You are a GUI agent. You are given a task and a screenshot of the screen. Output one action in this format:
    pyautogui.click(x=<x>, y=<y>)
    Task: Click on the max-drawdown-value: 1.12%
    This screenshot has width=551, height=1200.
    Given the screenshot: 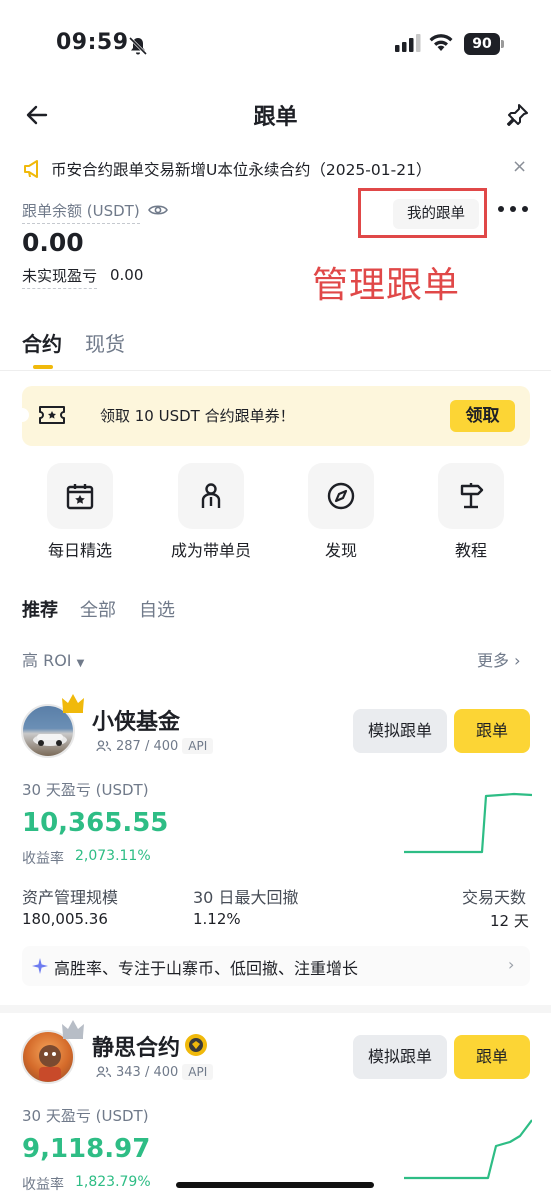 What is the action you would take?
    pyautogui.click(x=217, y=919)
    